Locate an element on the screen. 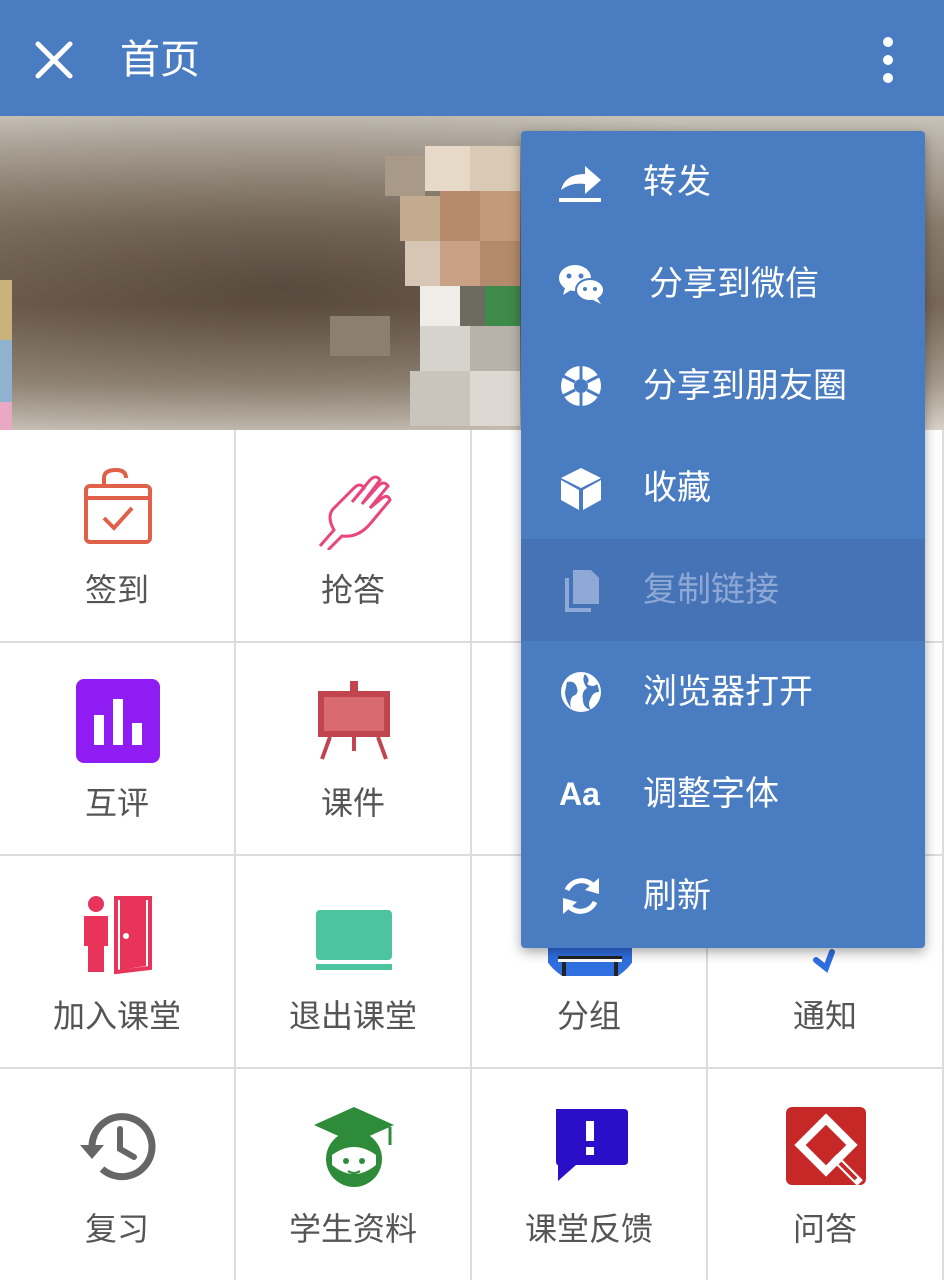 This screenshot has height=1280, width=944. copy-icon is located at coordinates (582, 591).